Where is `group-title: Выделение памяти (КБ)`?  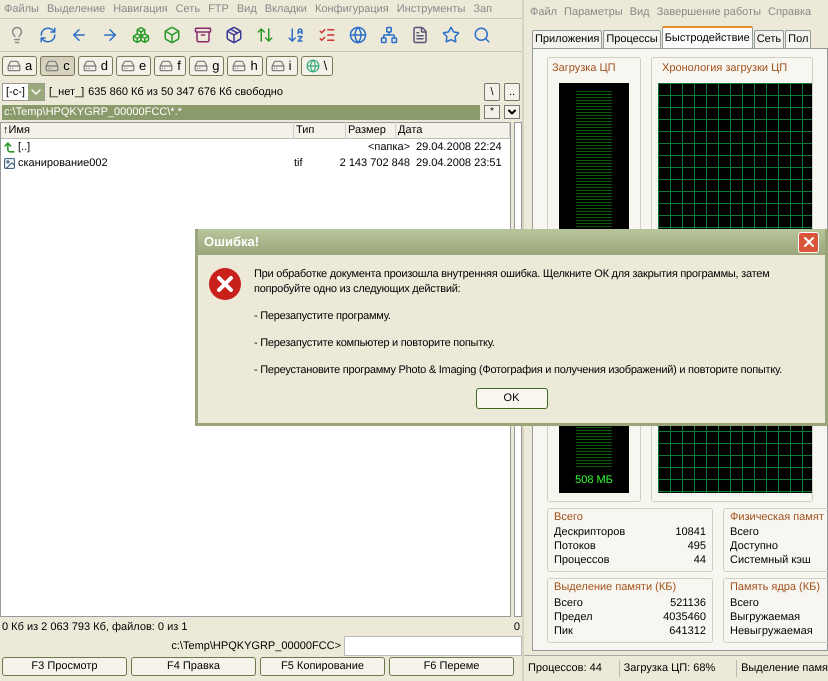 group-title: Выделение памяти (КБ) is located at coordinates (616, 587).